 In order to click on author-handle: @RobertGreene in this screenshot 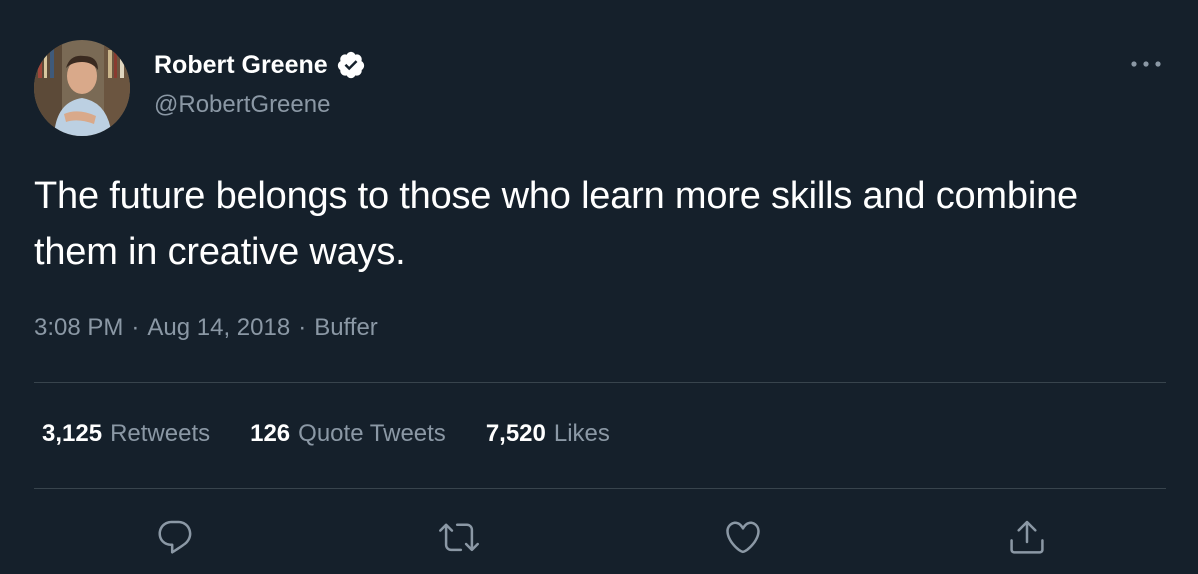, I will do `click(242, 105)`.